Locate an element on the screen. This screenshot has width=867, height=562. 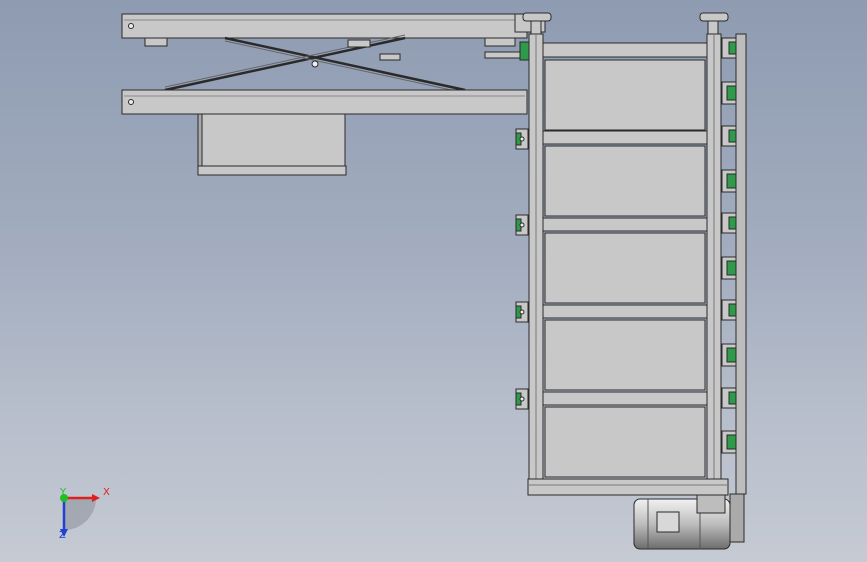
lift-base-box is located at coordinates (271, 140).